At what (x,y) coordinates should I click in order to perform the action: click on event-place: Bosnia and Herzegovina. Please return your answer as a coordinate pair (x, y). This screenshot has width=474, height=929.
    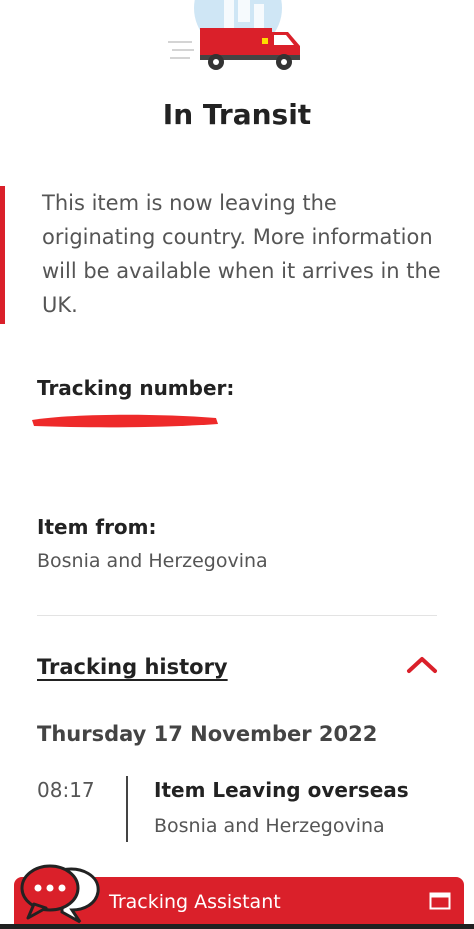
    Looking at the image, I should click on (269, 826).